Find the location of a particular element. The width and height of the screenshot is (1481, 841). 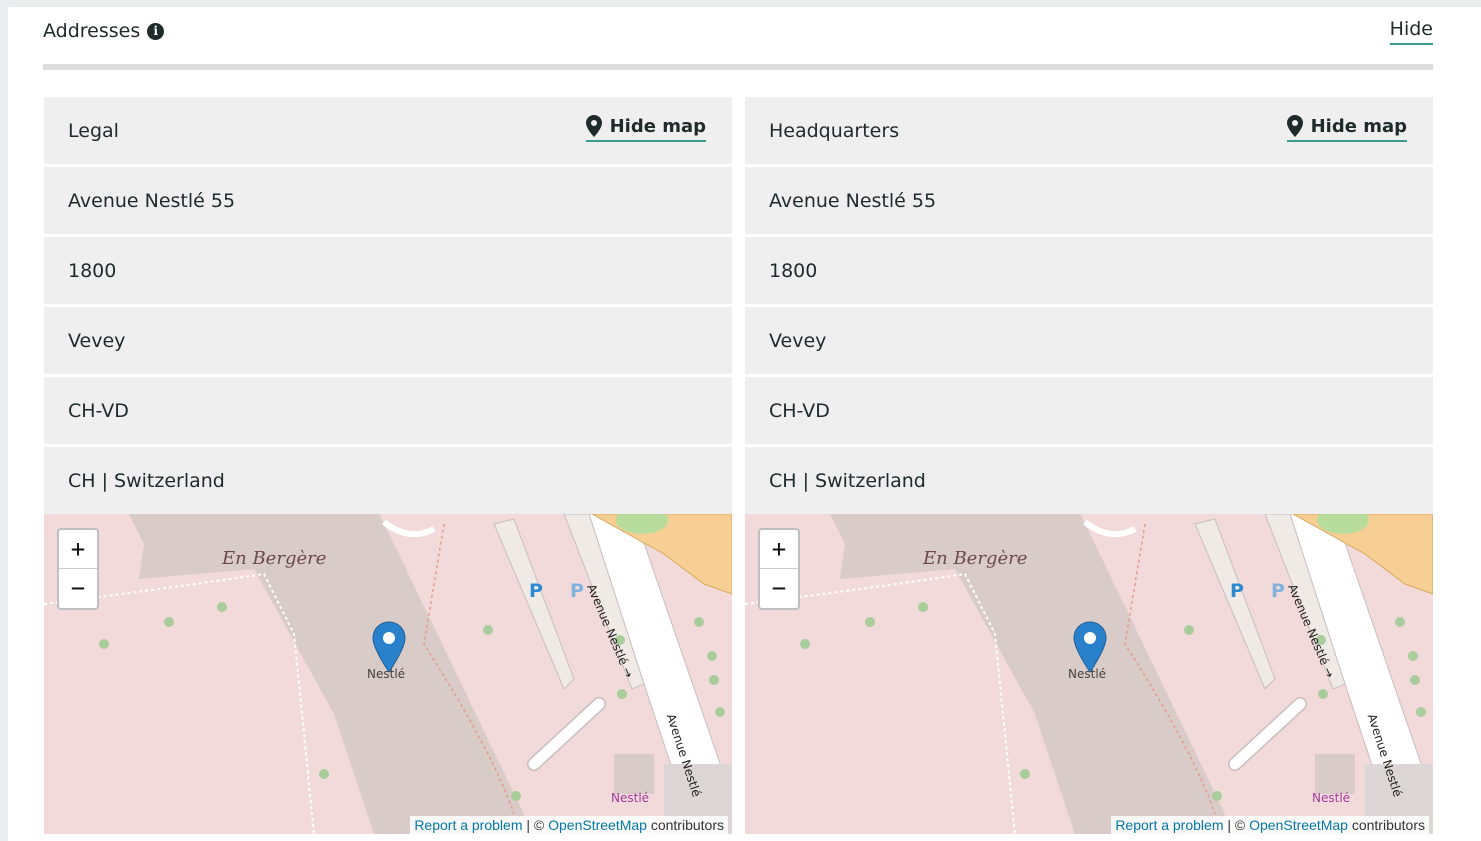

hide-section-button: Hide is located at coordinates (1411, 31).